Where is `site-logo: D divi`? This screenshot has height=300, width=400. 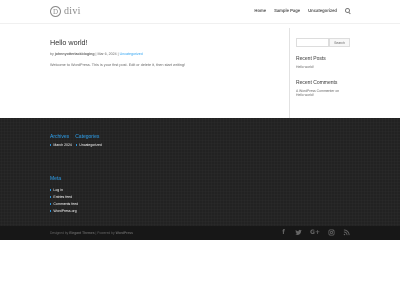 site-logo: D divi is located at coordinates (65, 11).